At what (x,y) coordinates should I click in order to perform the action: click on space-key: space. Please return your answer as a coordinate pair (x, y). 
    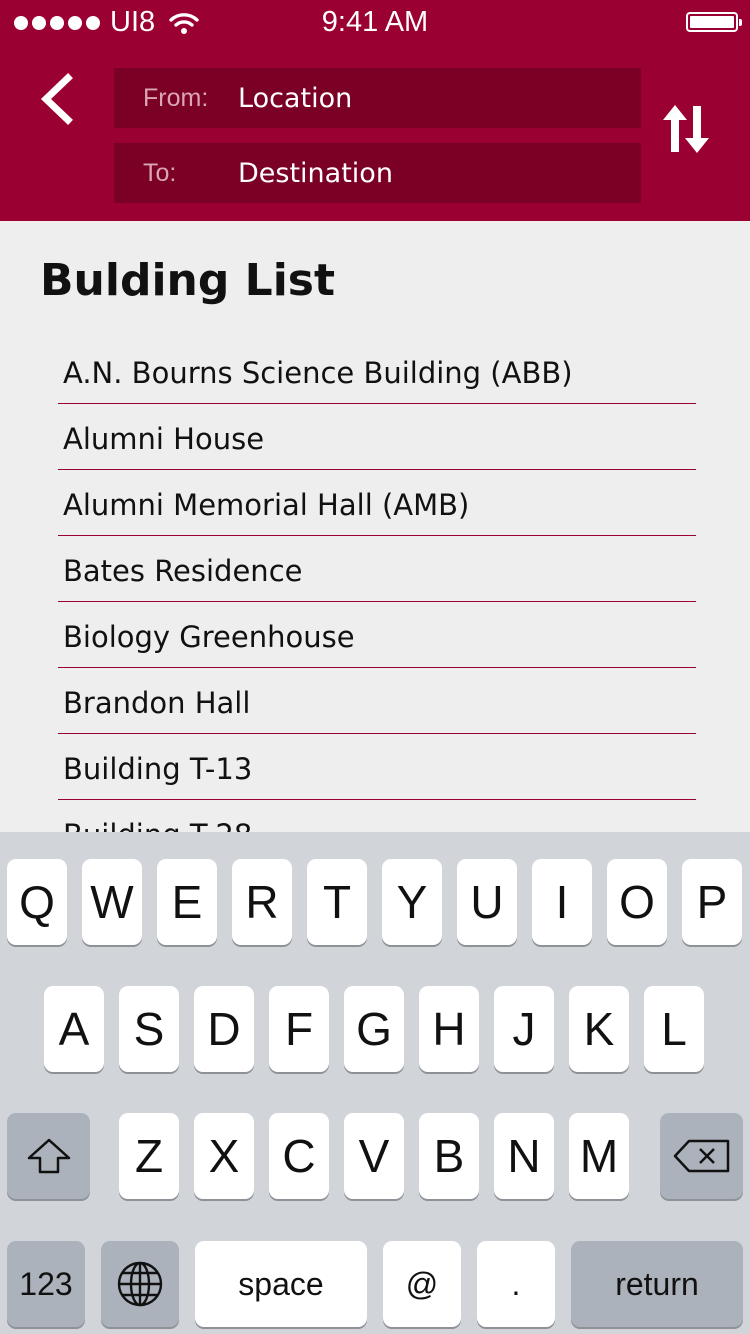
    Looking at the image, I should click on (281, 1284).